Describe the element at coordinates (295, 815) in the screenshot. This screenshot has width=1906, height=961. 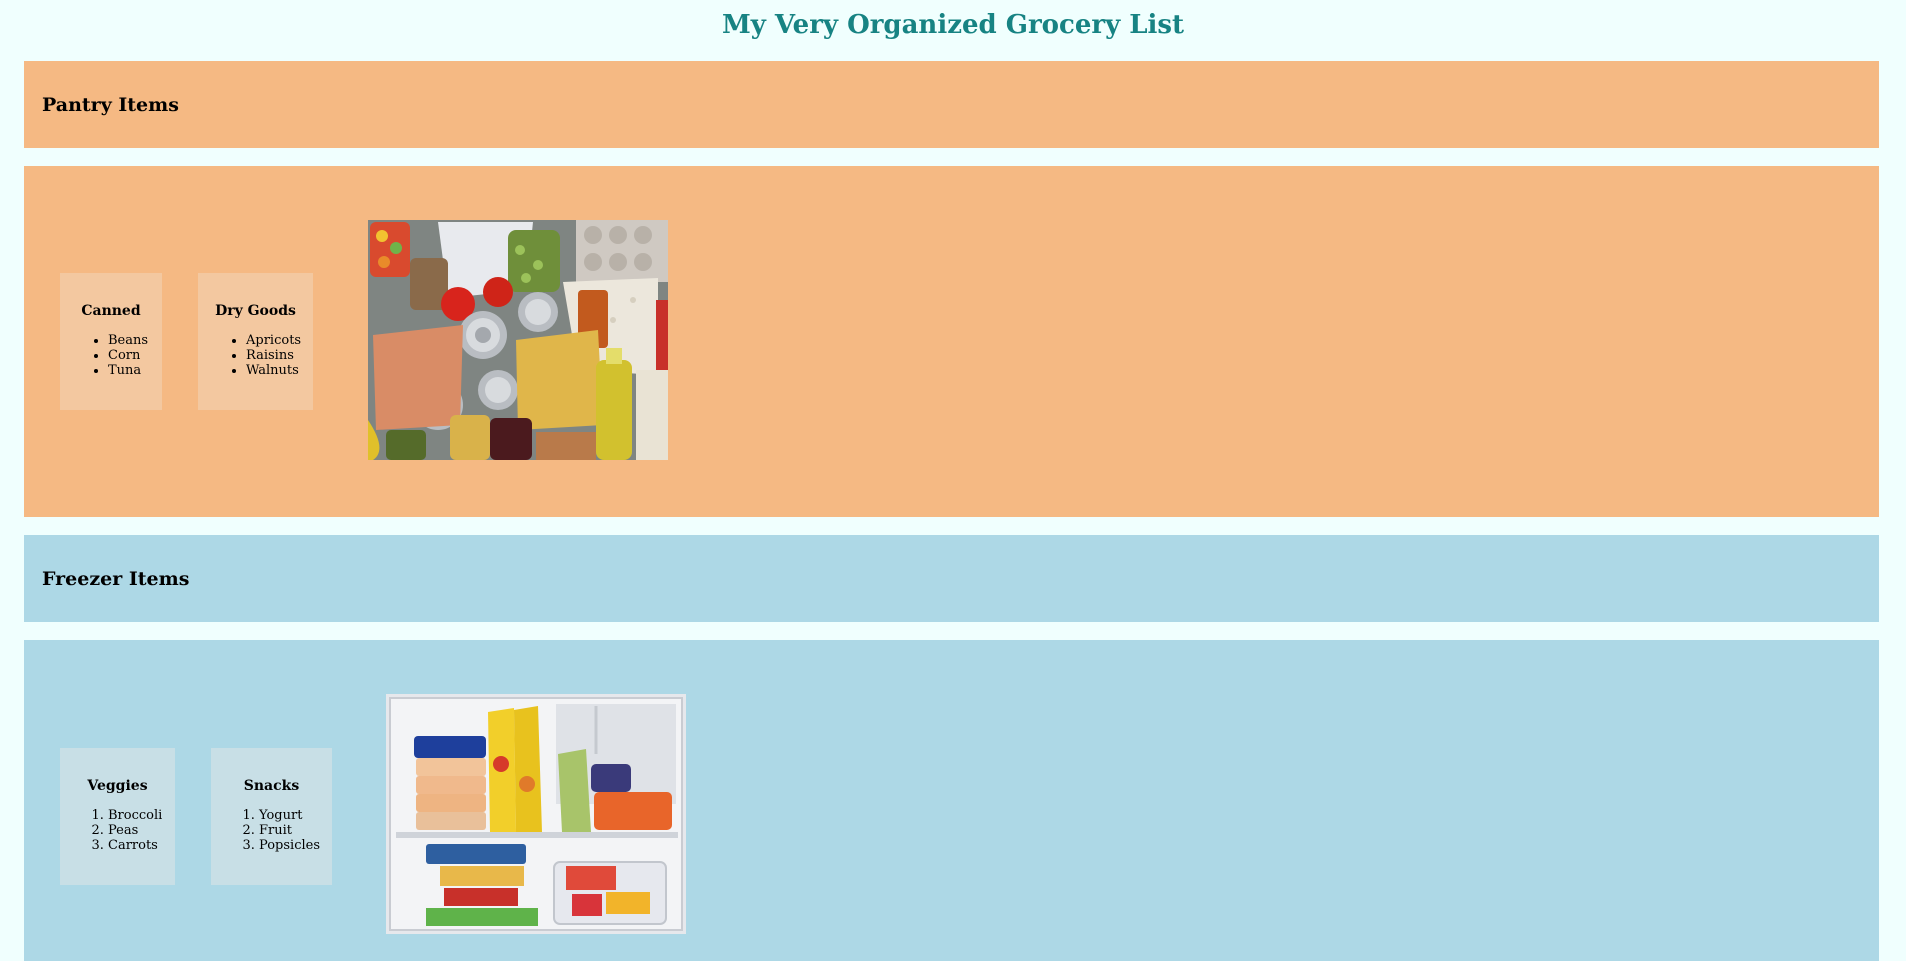
I see `list-item: Yogurt` at that location.